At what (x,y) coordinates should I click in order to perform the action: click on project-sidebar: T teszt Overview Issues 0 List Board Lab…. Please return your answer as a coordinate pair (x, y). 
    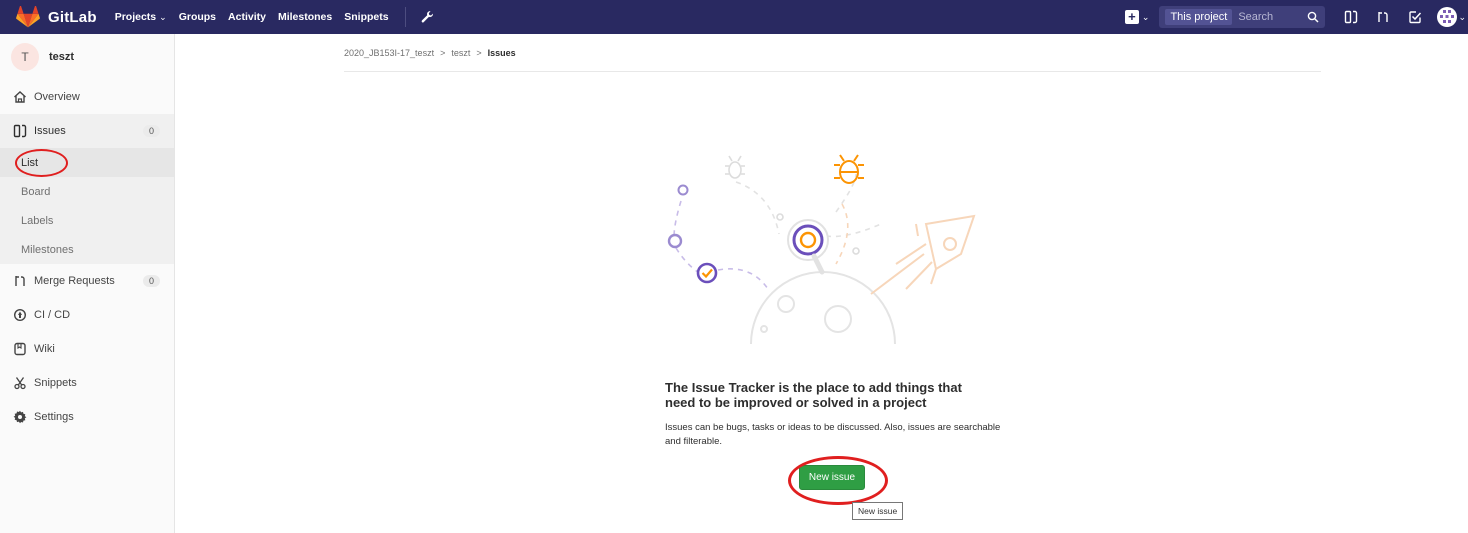
    Looking at the image, I should click on (87, 283).